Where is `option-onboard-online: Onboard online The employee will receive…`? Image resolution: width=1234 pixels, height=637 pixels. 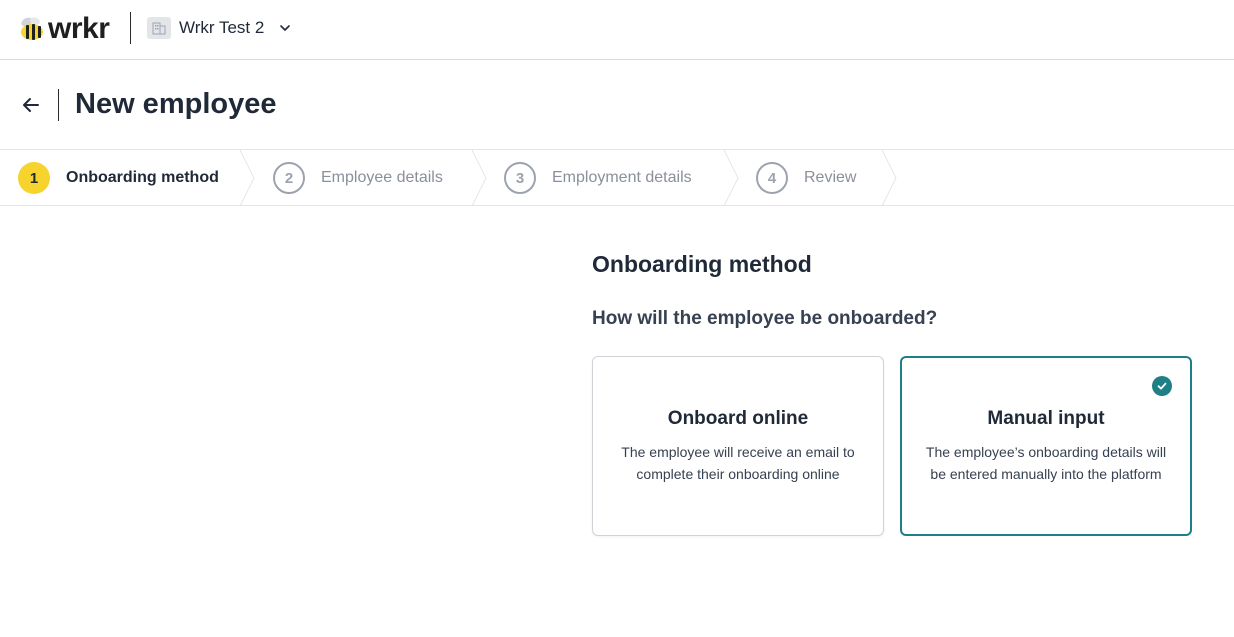
option-onboard-online: Onboard online The employee will receive… is located at coordinates (738, 446).